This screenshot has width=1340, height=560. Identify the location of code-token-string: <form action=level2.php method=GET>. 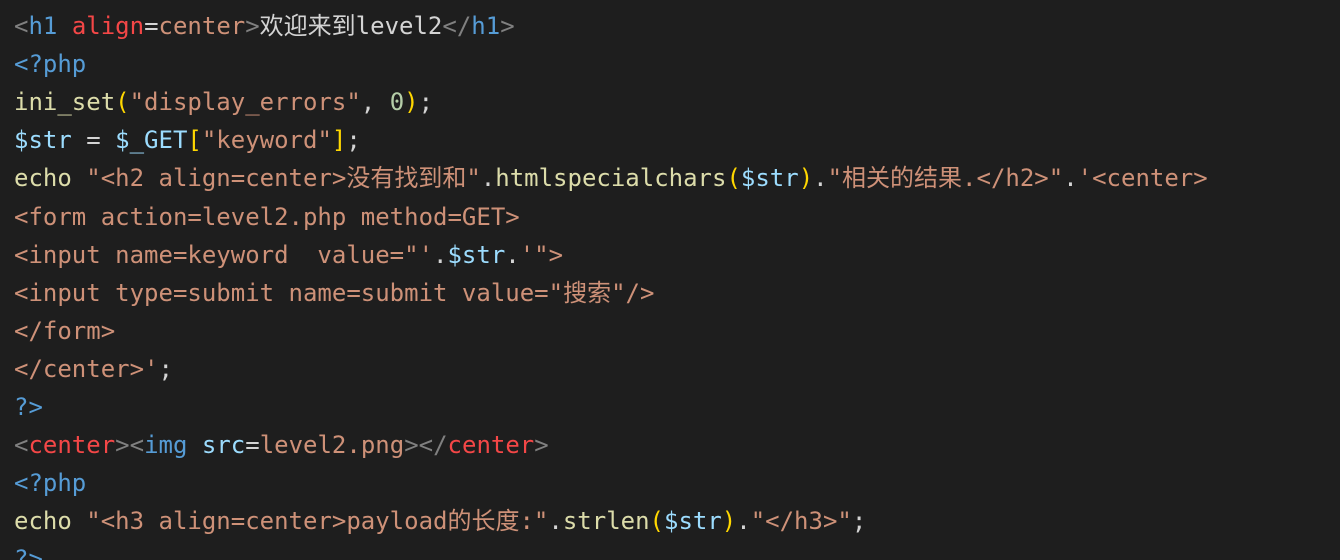
(267, 216).